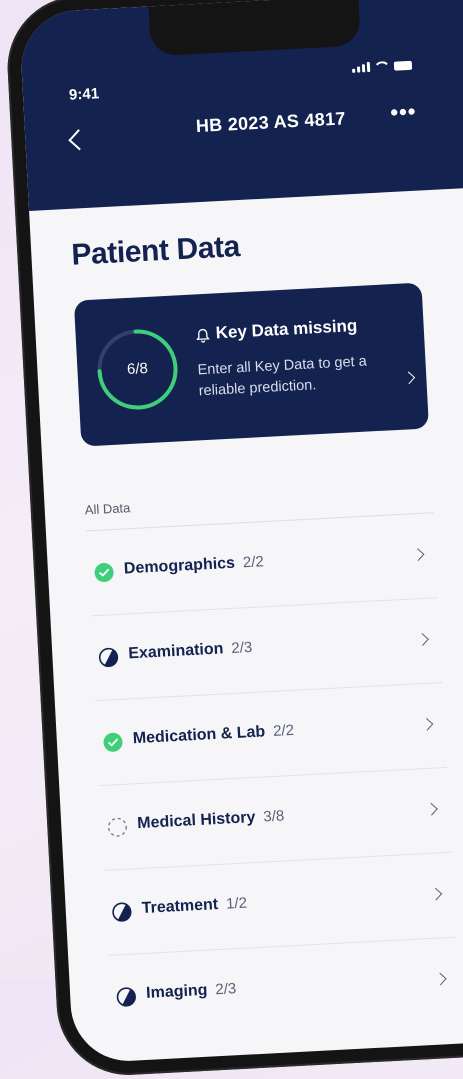  What do you see at coordinates (254, 28) in the screenshot?
I see `device-notch` at bounding box center [254, 28].